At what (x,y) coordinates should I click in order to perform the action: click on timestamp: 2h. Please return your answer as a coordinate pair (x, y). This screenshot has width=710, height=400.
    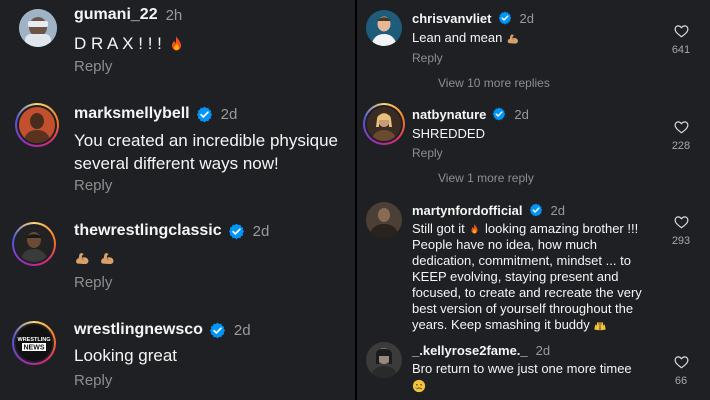
    Looking at the image, I should click on (174, 15).